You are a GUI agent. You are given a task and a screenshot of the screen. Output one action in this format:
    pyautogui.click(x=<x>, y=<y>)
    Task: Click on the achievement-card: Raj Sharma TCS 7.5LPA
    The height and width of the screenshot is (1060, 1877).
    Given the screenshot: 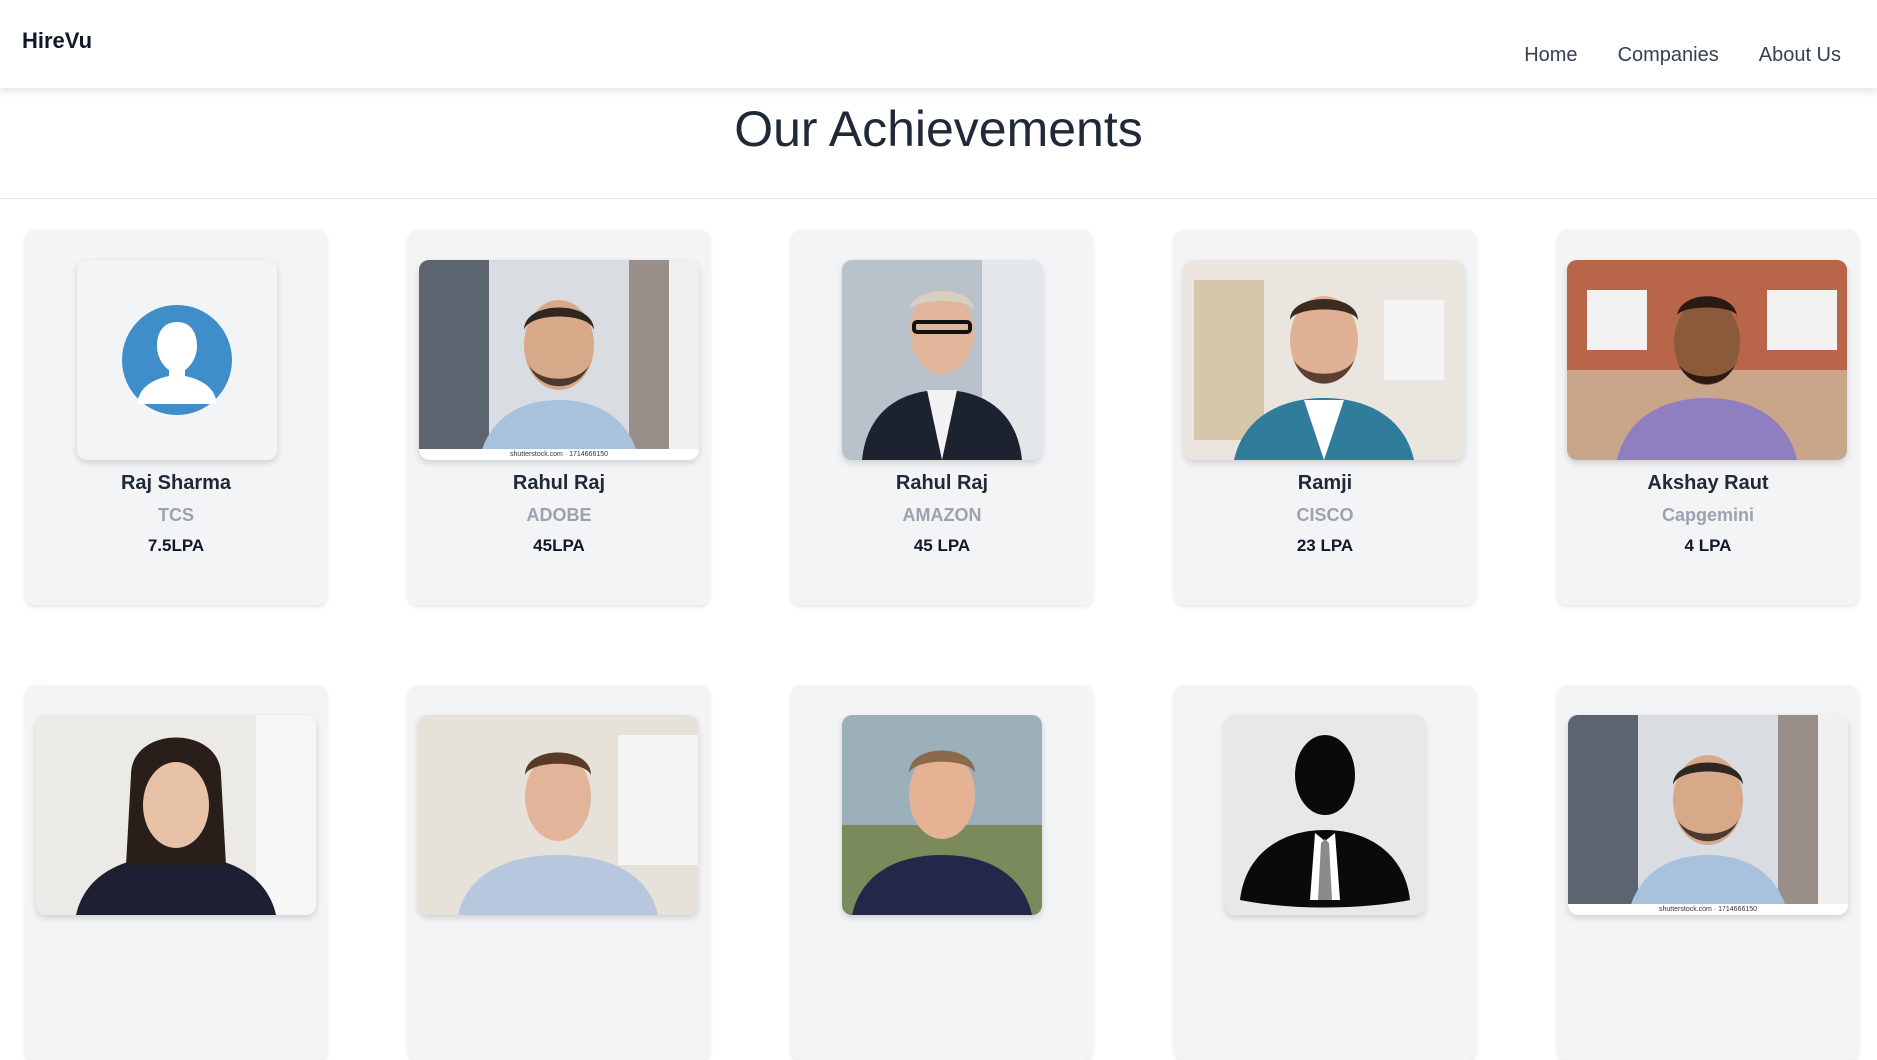 What is the action you would take?
    pyautogui.click(x=176, y=417)
    